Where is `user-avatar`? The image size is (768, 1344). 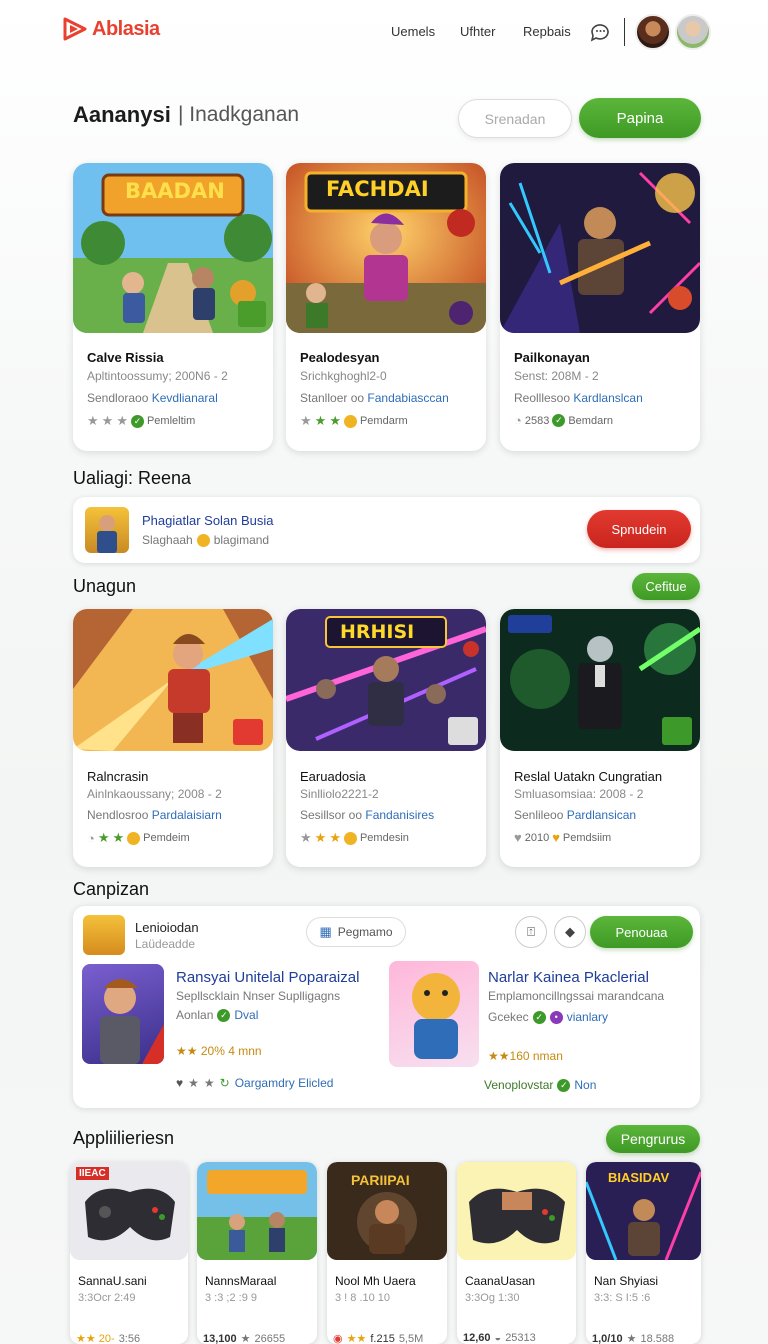
user-avatar is located at coordinates (653, 32).